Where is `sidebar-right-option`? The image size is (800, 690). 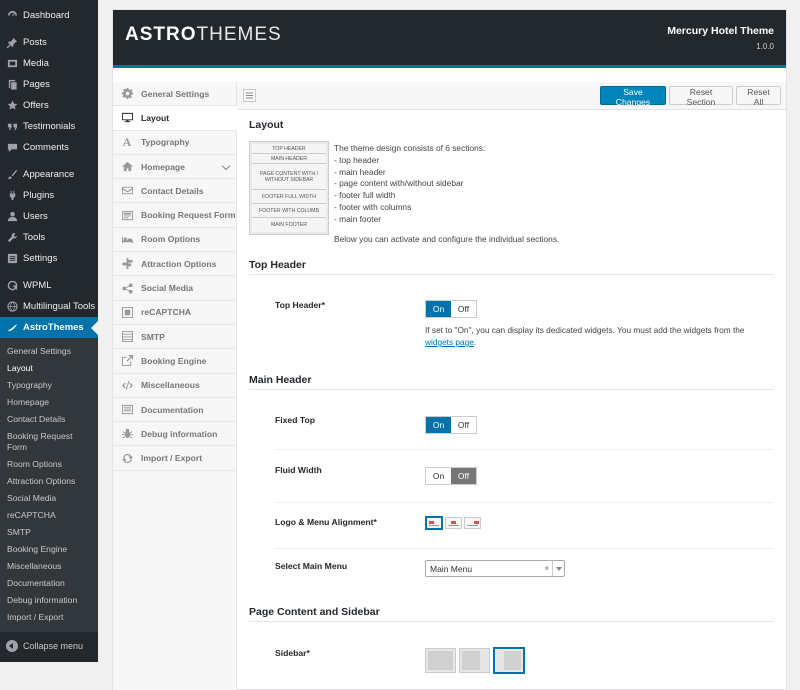
sidebar-right-option is located at coordinates (474, 660).